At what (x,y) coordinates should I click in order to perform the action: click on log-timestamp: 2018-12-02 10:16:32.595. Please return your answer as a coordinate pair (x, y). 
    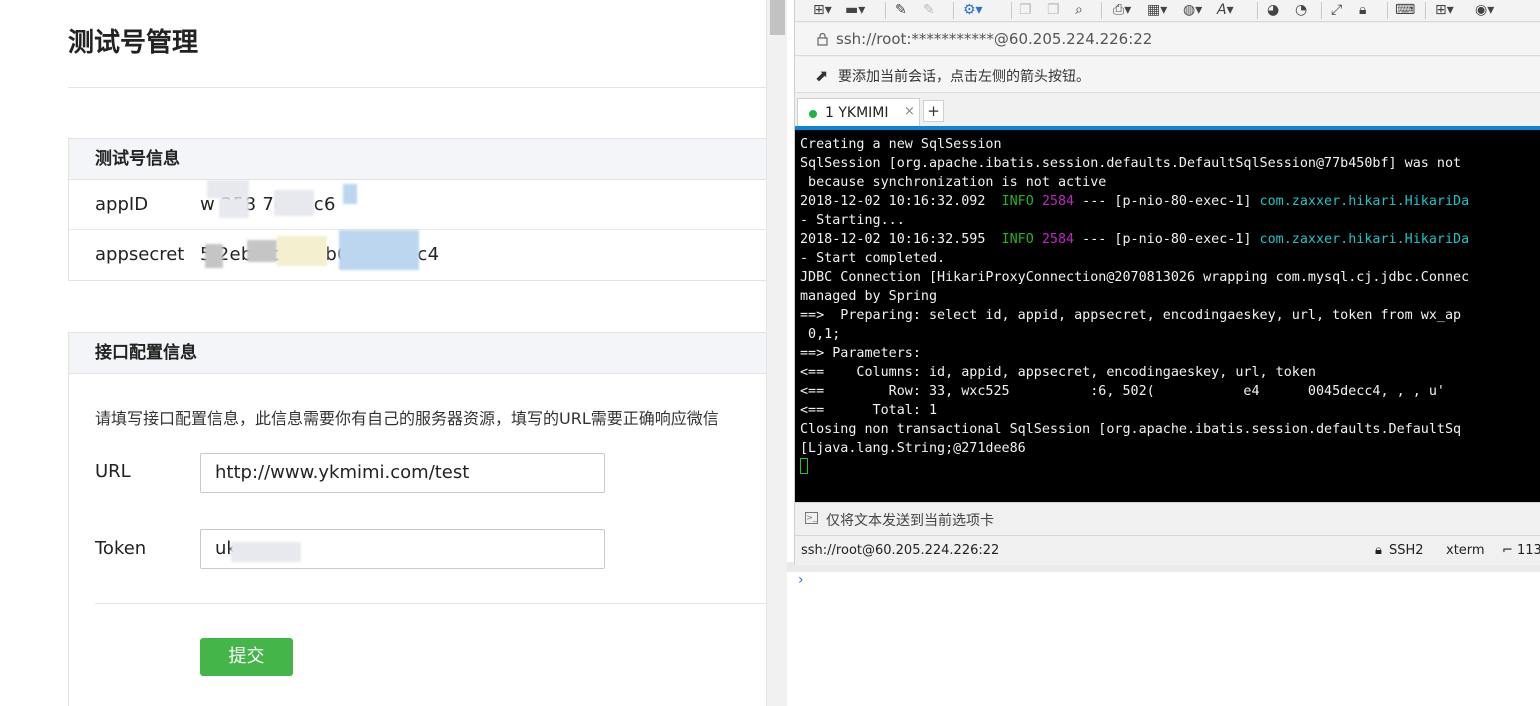
    Looking at the image, I should click on (901, 239).